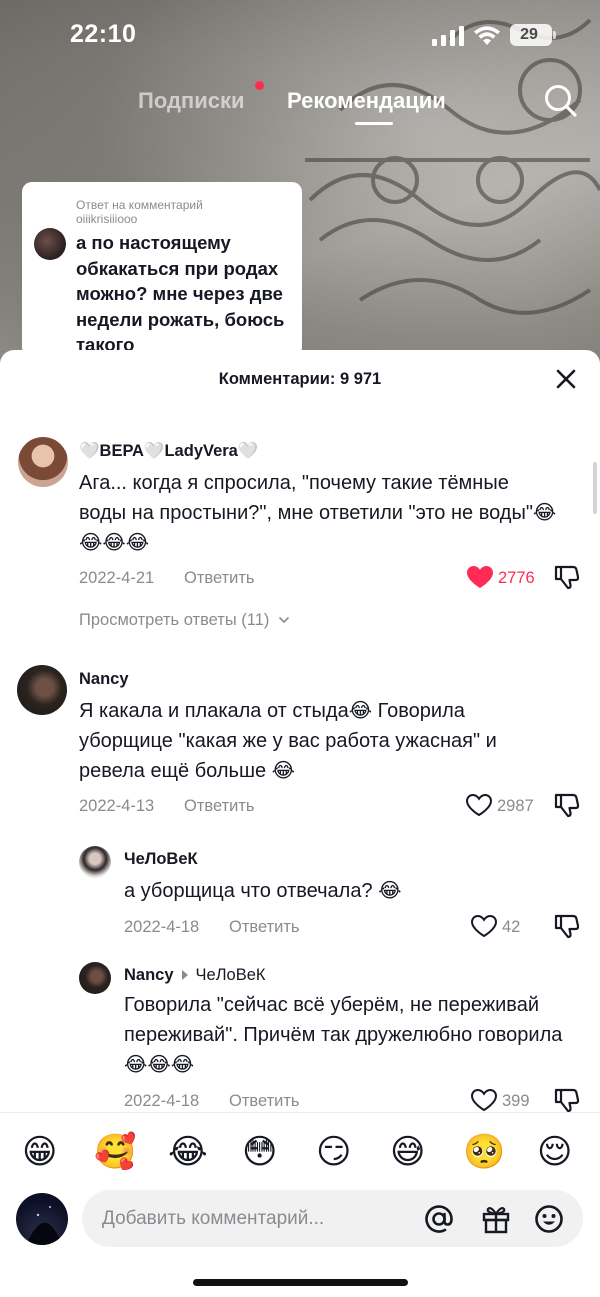 The width and height of the screenshot is (600, 1297). Describe the element at coordinates (300, 35) in the screenshot. I see `status-bar: 22:10 29` at that location.